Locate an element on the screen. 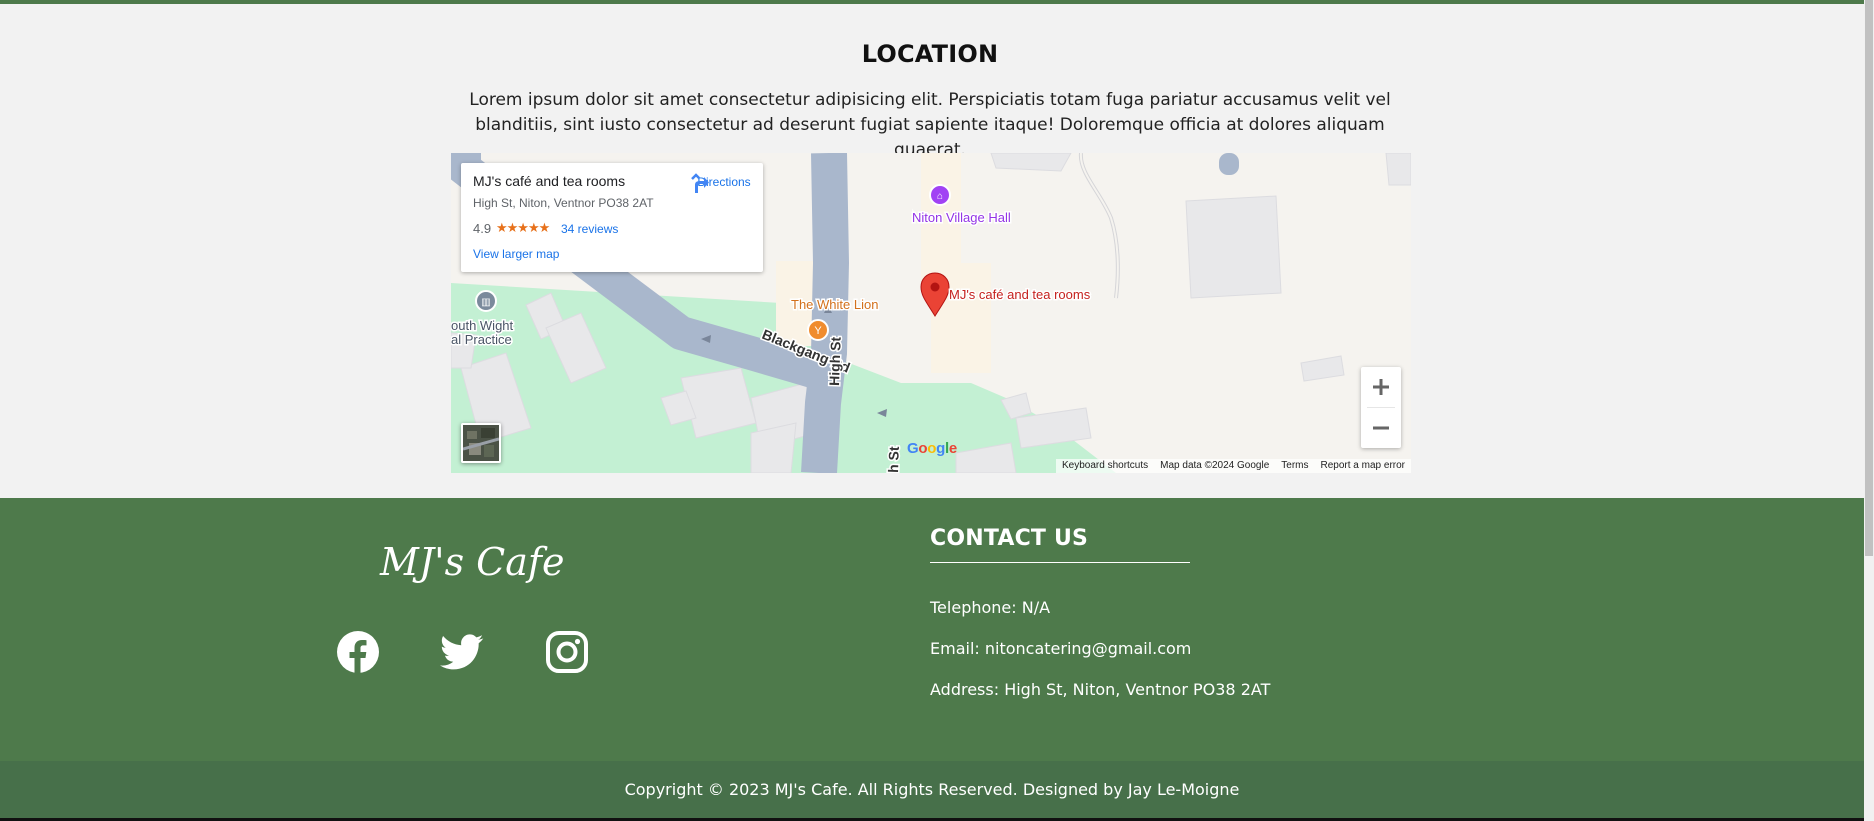  instagram-link is located at coordinates (567, 652).